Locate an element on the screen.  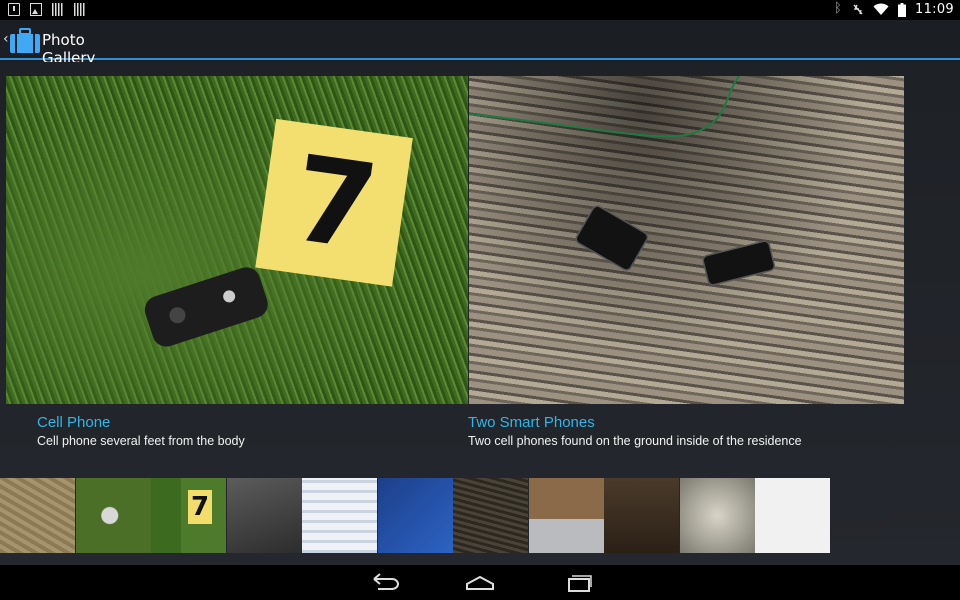
wifi-icon is located at coordinates (881, 9).